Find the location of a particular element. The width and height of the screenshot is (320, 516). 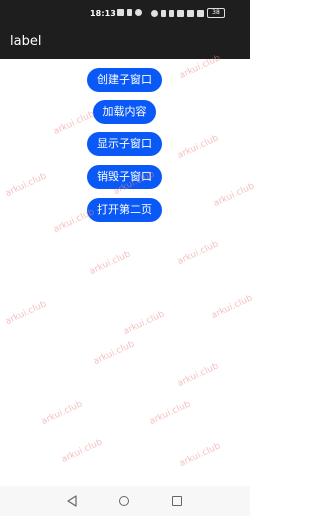

app-bar: label is located at coordinates (125, 43).